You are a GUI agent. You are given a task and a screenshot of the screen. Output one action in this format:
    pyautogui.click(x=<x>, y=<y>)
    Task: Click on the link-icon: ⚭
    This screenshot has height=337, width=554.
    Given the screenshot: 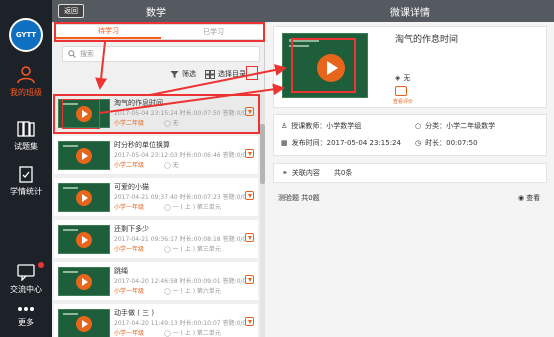 What is the action you would take?
    pyautogui.click(x=285, y=173)
    